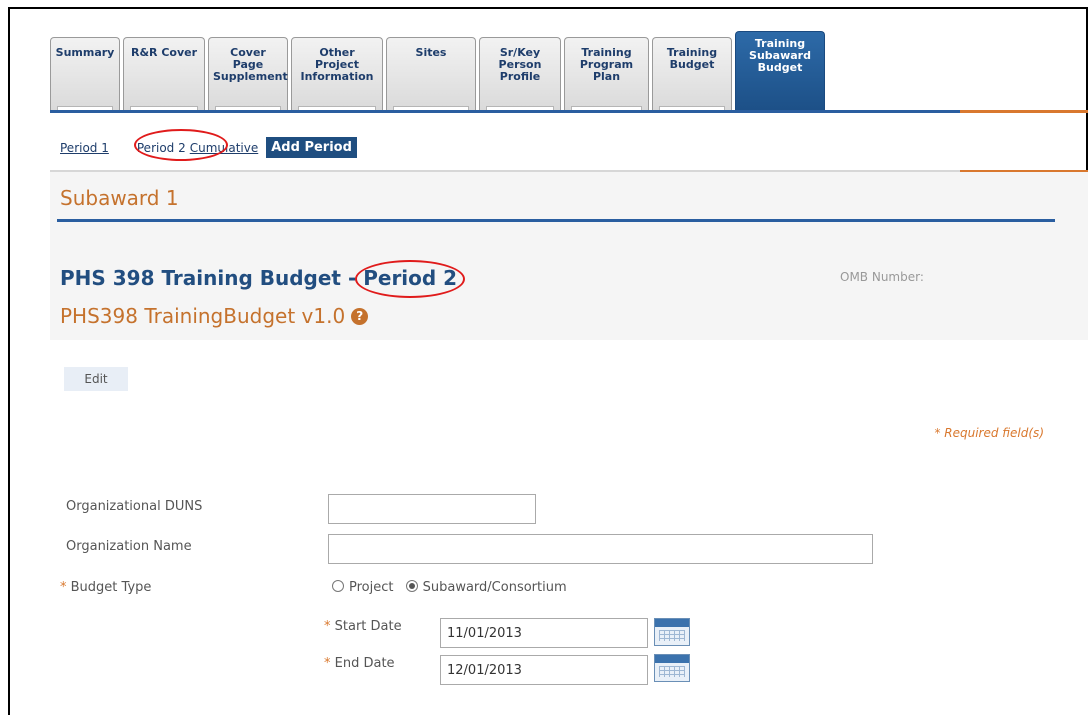  Describe the element at coordinates (606, 75) in the screenshot. I see `tab-training-program-plan: Training Program Plan` at that location.